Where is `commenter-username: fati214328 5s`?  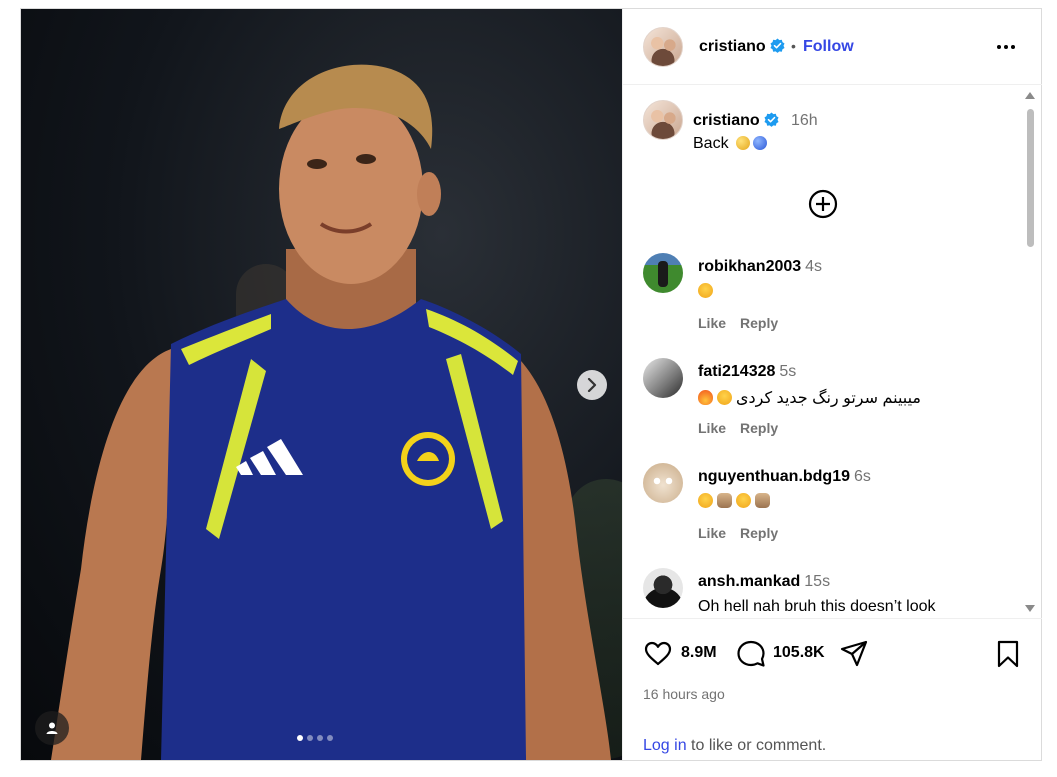 commenter-username: fati214328 5s is located at coordinates (747, 372).